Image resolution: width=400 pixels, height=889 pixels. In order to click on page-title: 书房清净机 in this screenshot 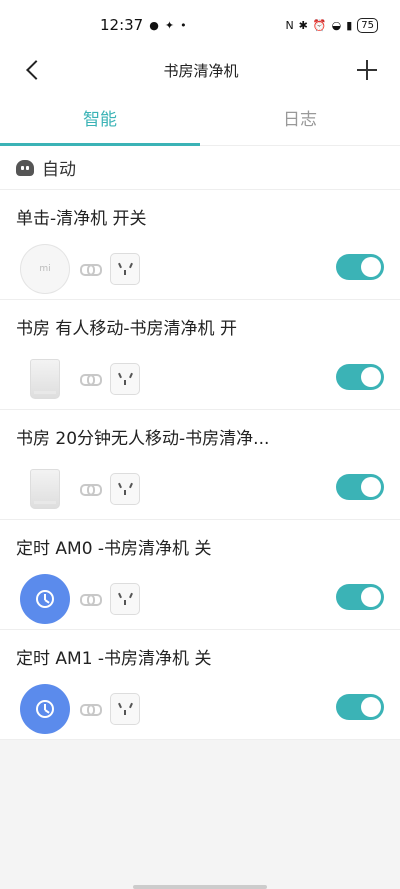, I will do `click(201, 70)`.